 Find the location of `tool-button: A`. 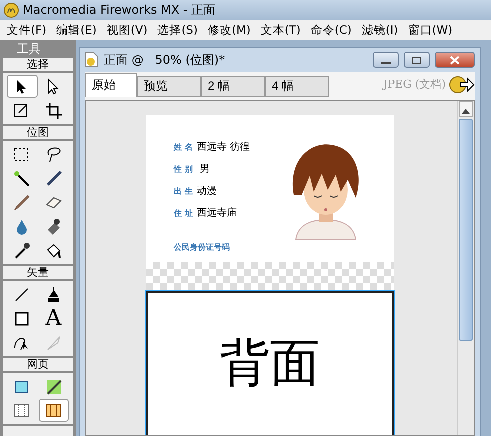

tool-button: A is located at coordinates (53, 318).